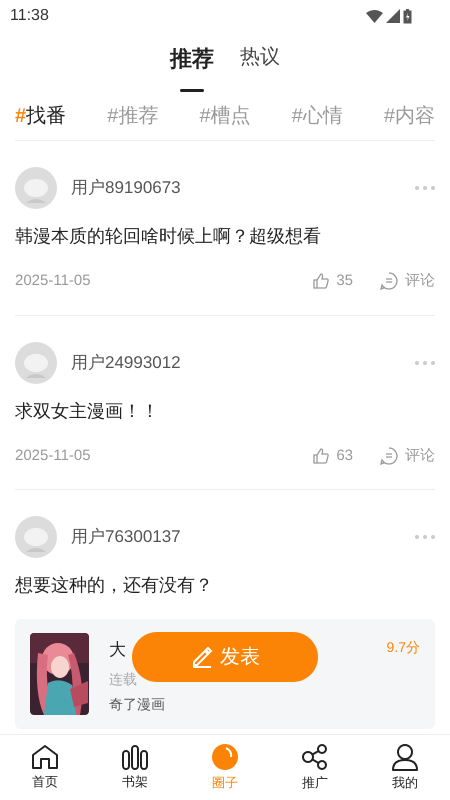 This screenshot has width=450, height=800. Describe the element at coordinates (45, 757) in the screenshot. I see `home-icon` at that location.